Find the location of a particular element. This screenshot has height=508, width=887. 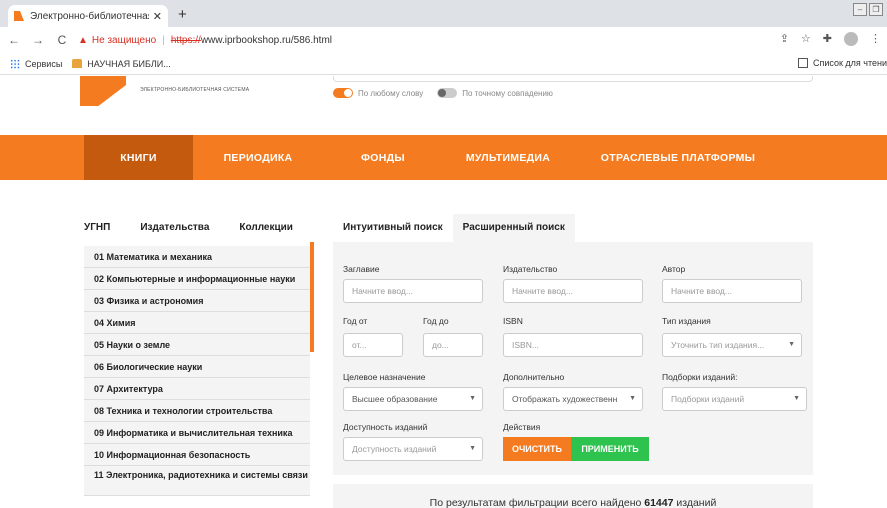

list-item: 02 Компьютерные и информационные науки is located at coordinates (197, 279).